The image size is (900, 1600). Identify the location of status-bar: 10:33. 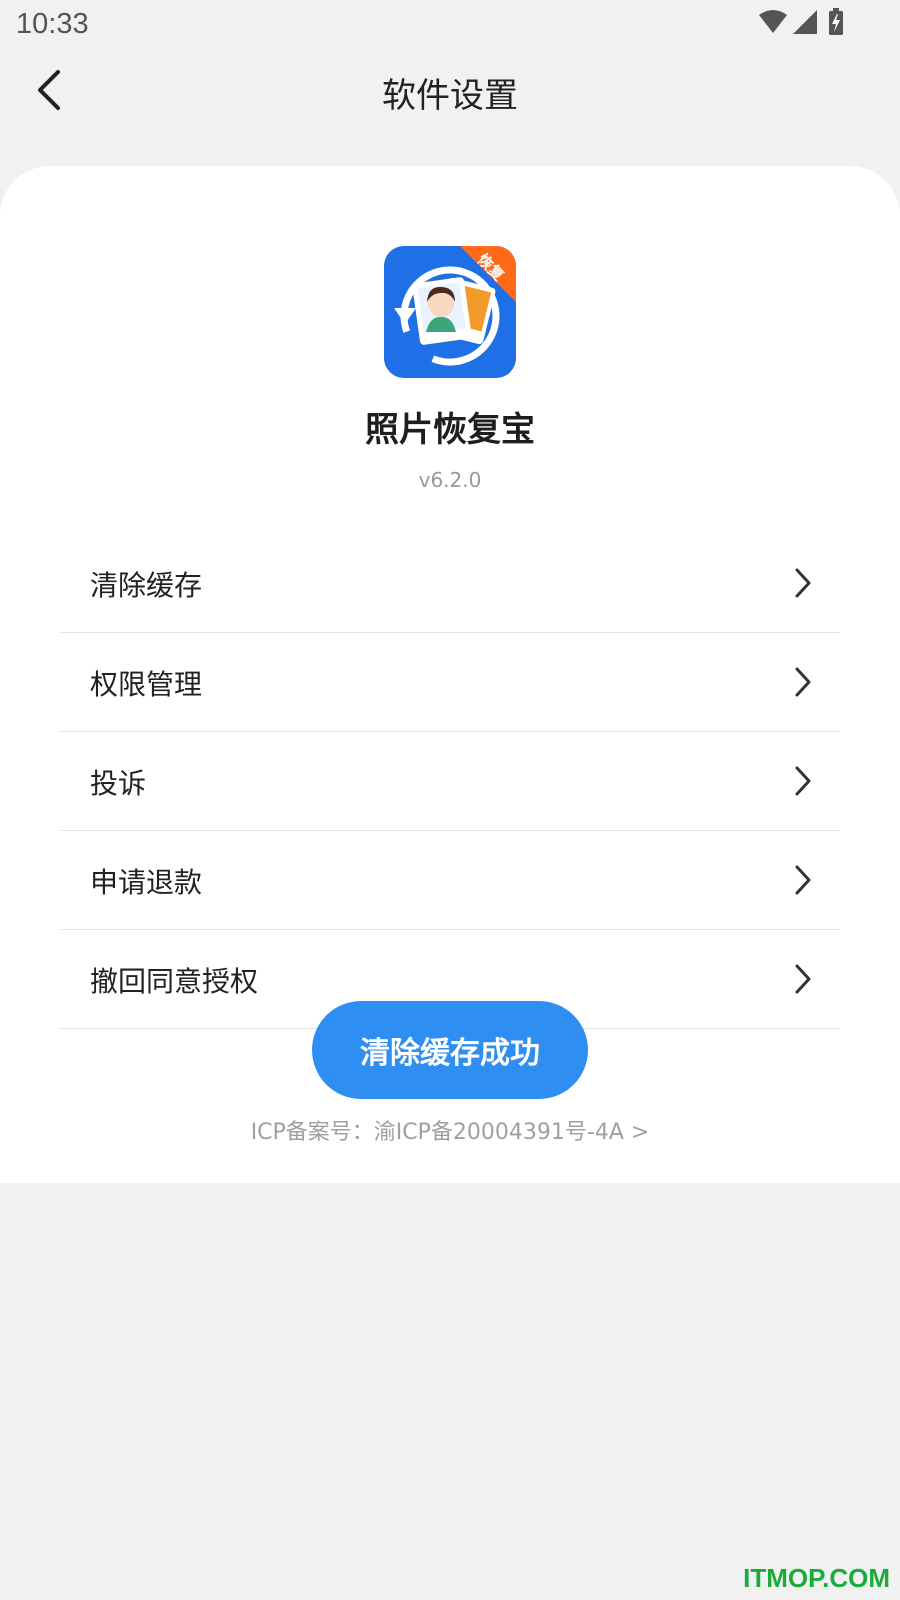
(450, 25).